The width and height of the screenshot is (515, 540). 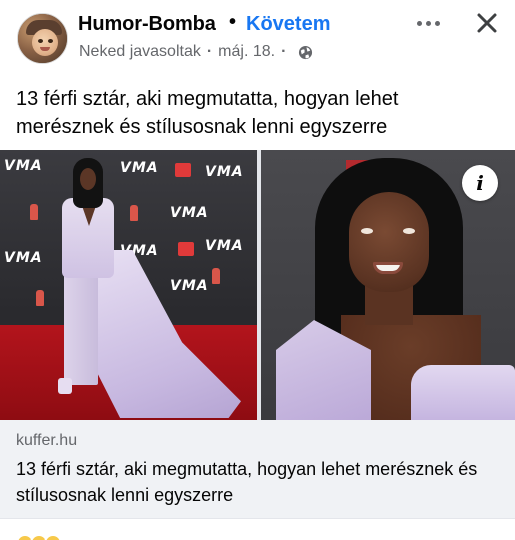 What do you see at coordinates (463, 392) in the screenshot?
I see `portrait-jacket-right` at bounding box center [463, 392].